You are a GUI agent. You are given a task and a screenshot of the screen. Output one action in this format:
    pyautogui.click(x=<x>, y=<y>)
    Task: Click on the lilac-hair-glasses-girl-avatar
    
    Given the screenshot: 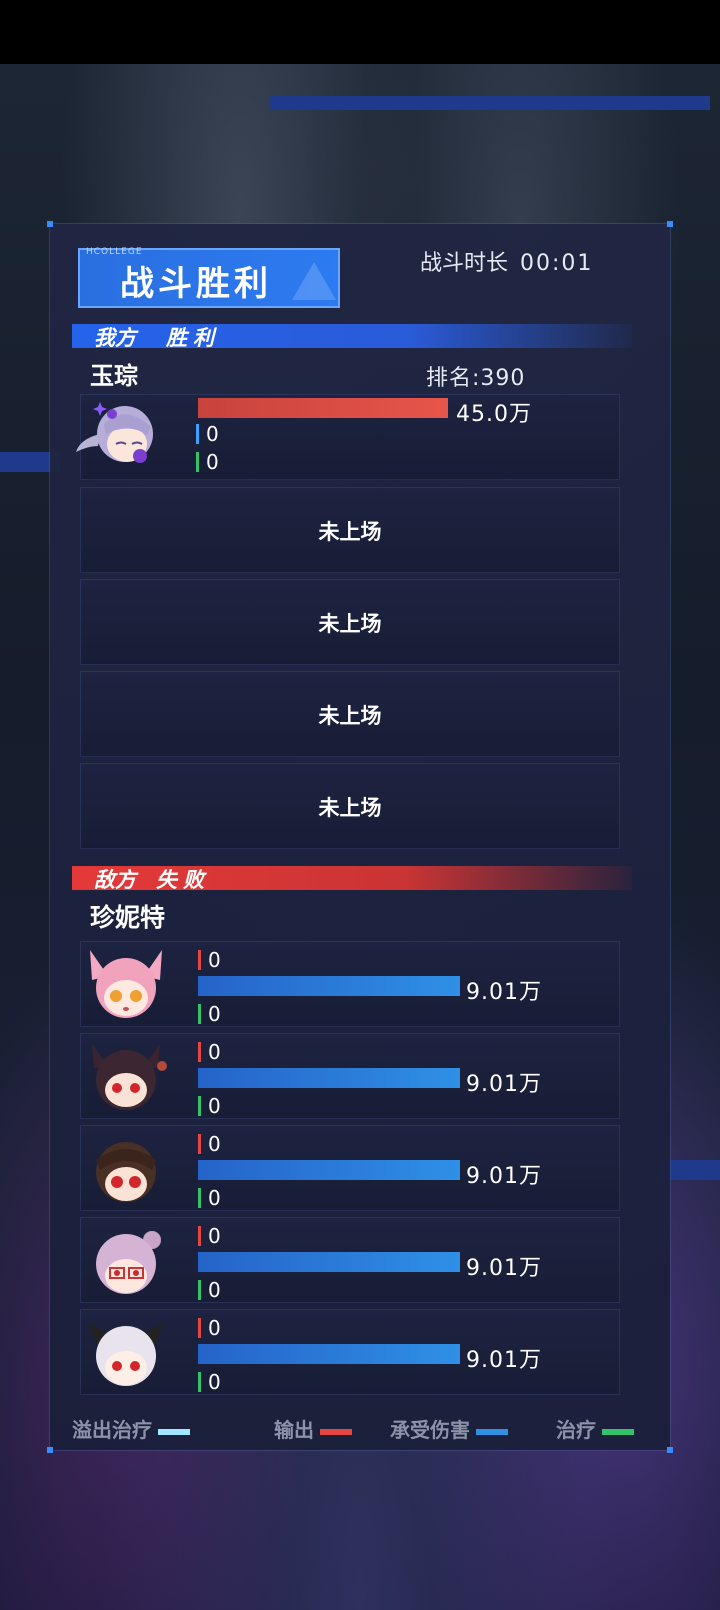 What is the action you would take?
    pyautogui.click(x=128, y=1262)
    